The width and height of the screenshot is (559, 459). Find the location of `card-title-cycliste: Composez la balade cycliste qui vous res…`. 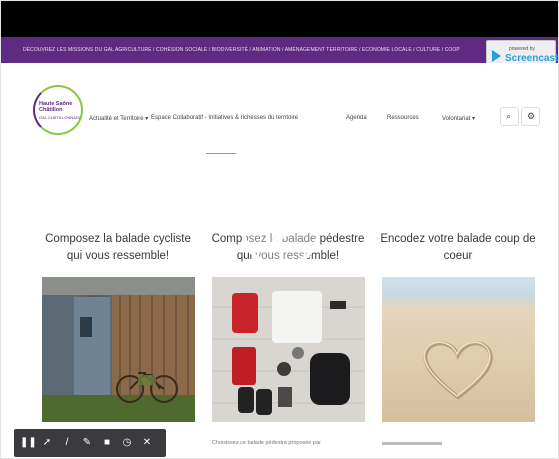

card-title-cycliste: Composez la balade cycliste qui vous res… is located at coordinates (118, 248).